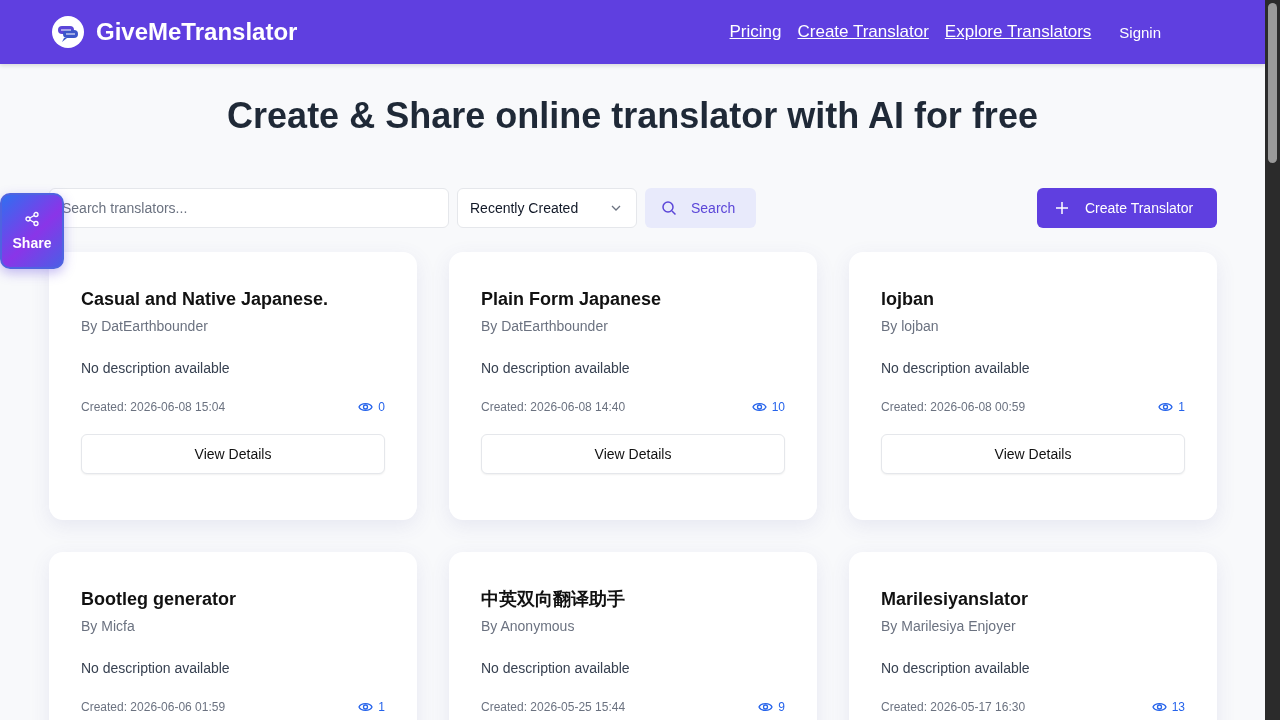 Image resolution: width=1280 pixels, height=720 pixels. Describe the element at coordinates (1178, 707) in the screenshot. I see `view-count: 13` at that location.